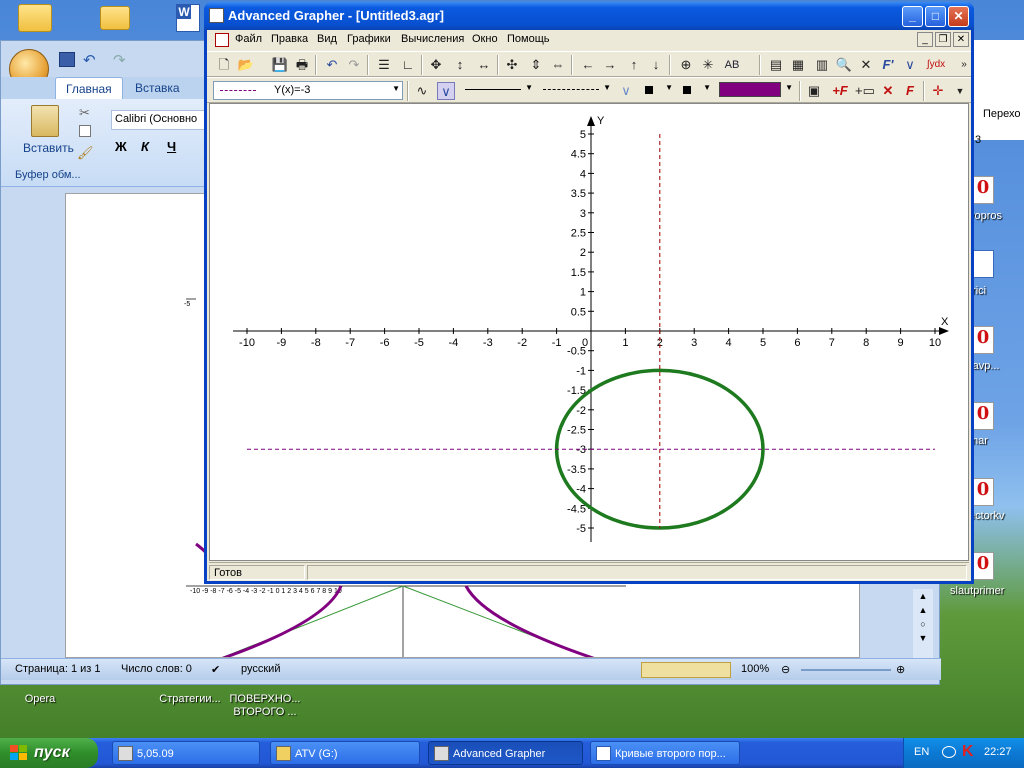 The image size is (1024, 768). I want to click on bold-button: Ж, so click(121, 146).